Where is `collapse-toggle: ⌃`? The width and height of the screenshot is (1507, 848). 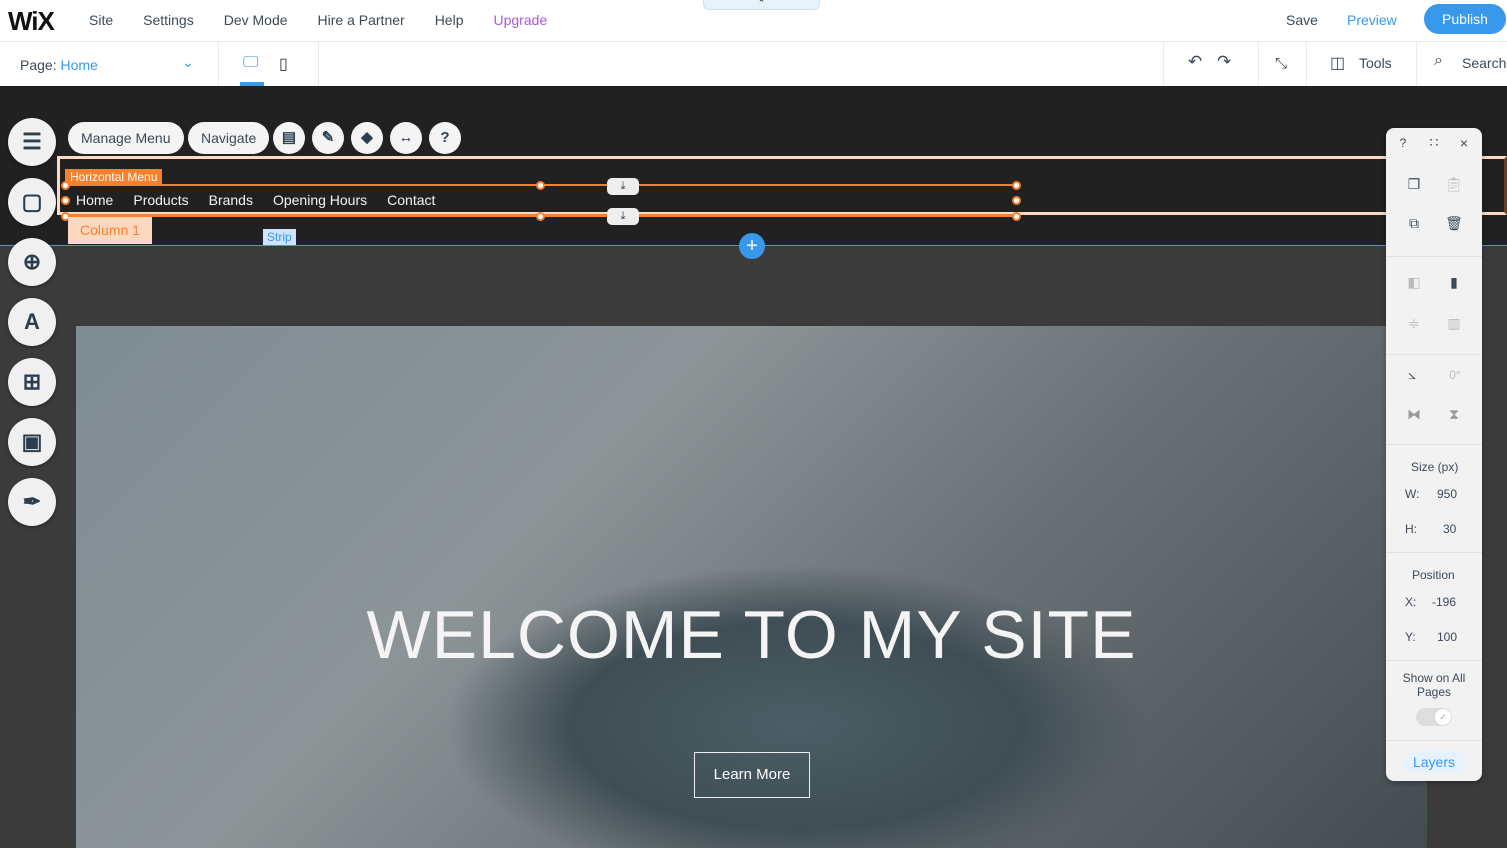 collapse-toggle: ⌃ is located at coordinates (761, 5).